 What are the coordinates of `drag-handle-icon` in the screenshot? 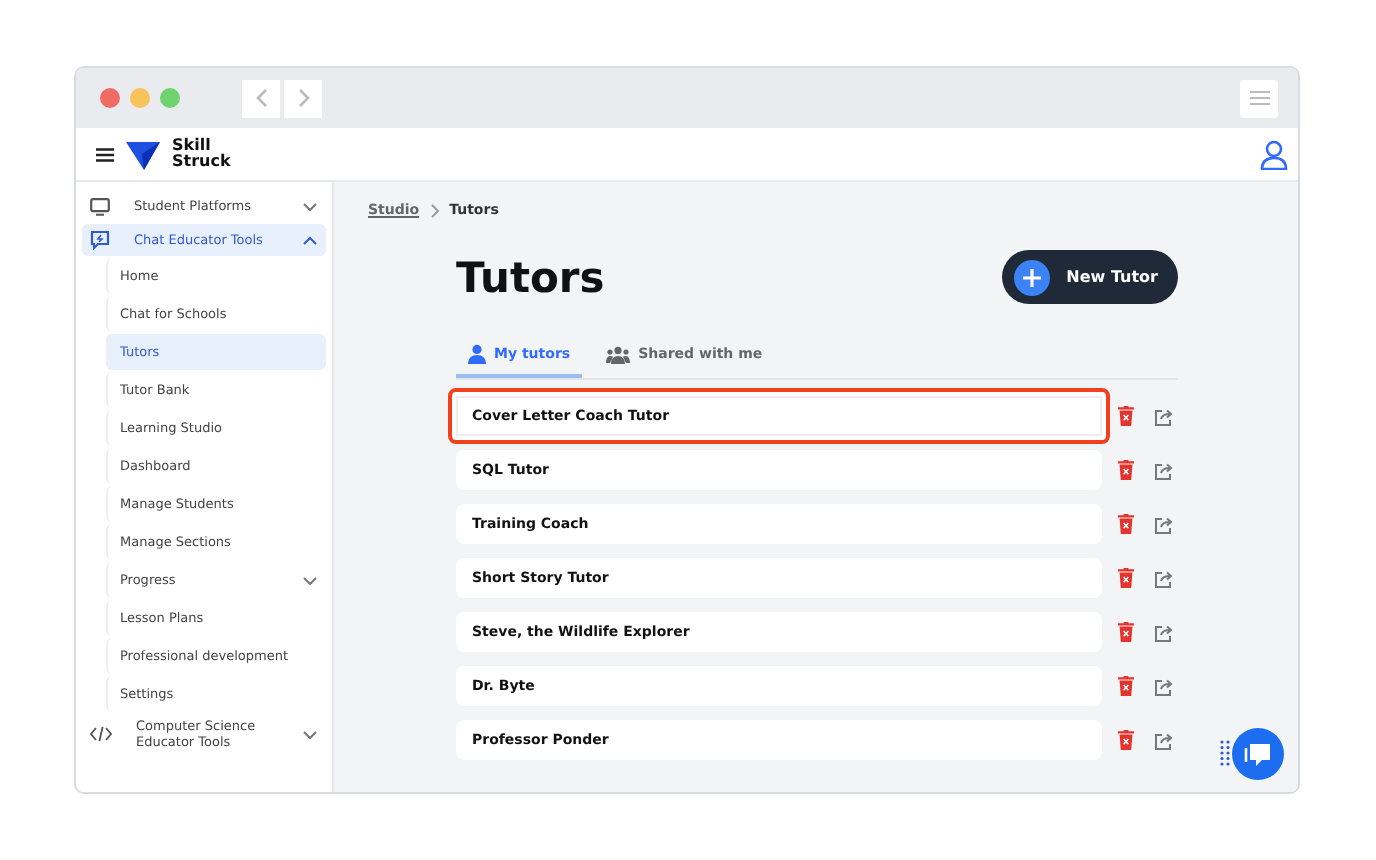 It's located at (1225, 753).